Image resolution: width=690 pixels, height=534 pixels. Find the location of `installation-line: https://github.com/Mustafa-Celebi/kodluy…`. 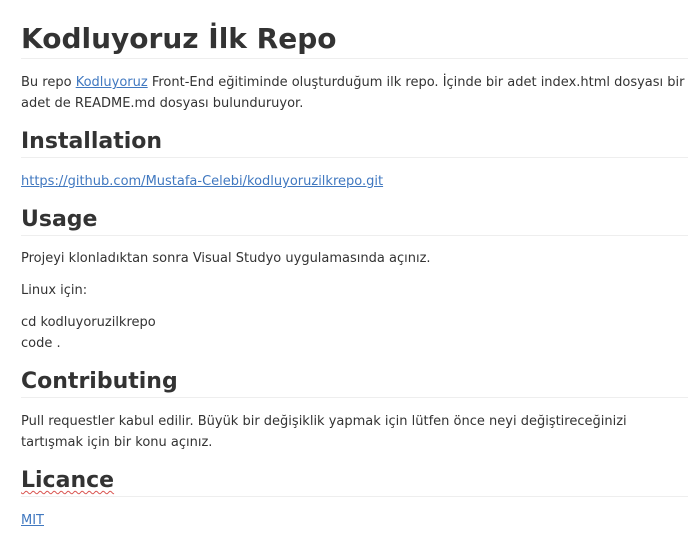

installation-line: https://github.com/Mustafa-Celebi/kodluy… is located at coordinates (202, 181).